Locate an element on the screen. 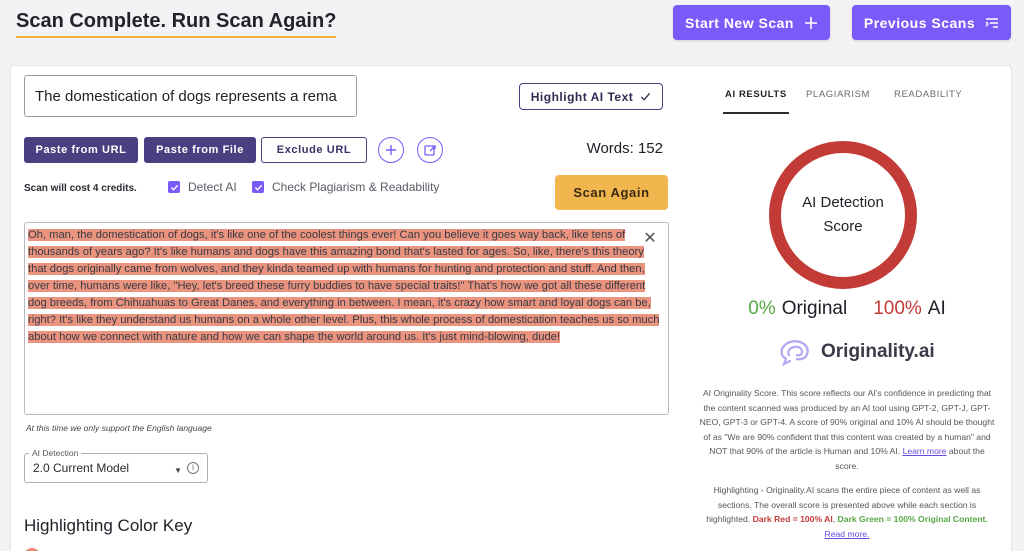 The image size is (1024, 551). check-plagiarism-checkbox: Check Plagiarism & Readability is located at coordinates (345, 187).